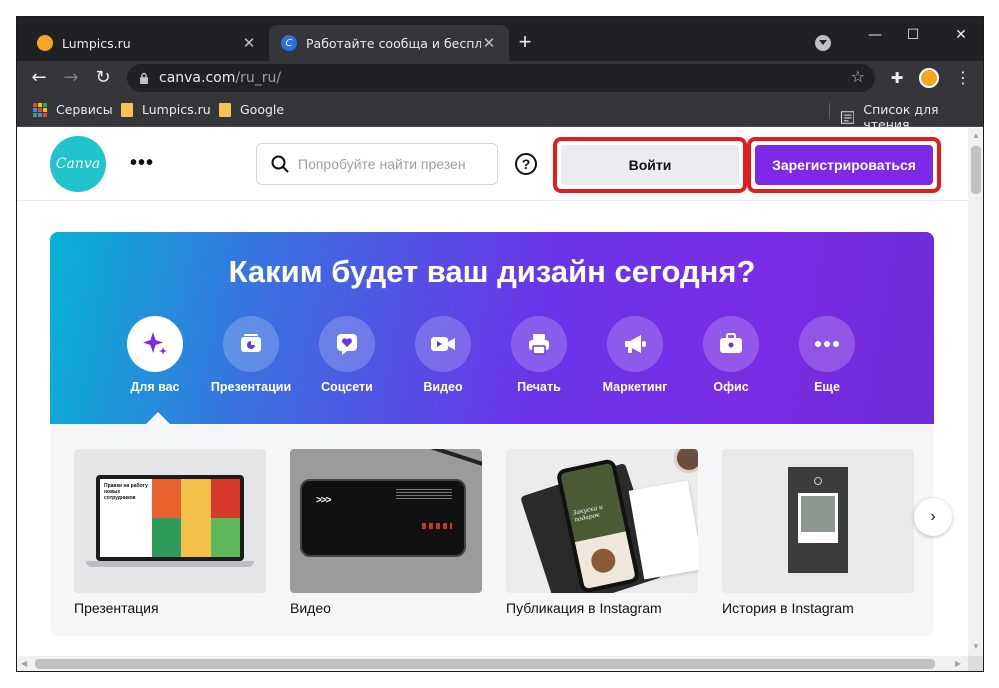 The image size is (999, 688). What do you see at coordinates (289, 43) in the screenshot?
I see `canva-favicon-icon: C` at bounding box center [289, 43].